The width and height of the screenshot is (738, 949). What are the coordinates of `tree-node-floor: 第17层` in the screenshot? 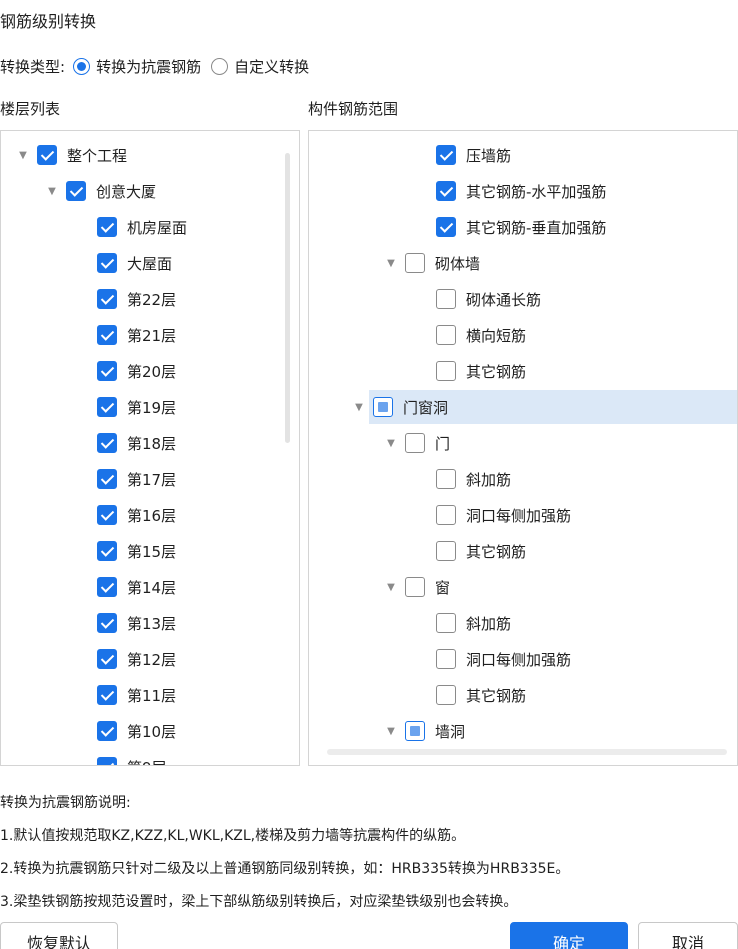 It's located at (136, 479).